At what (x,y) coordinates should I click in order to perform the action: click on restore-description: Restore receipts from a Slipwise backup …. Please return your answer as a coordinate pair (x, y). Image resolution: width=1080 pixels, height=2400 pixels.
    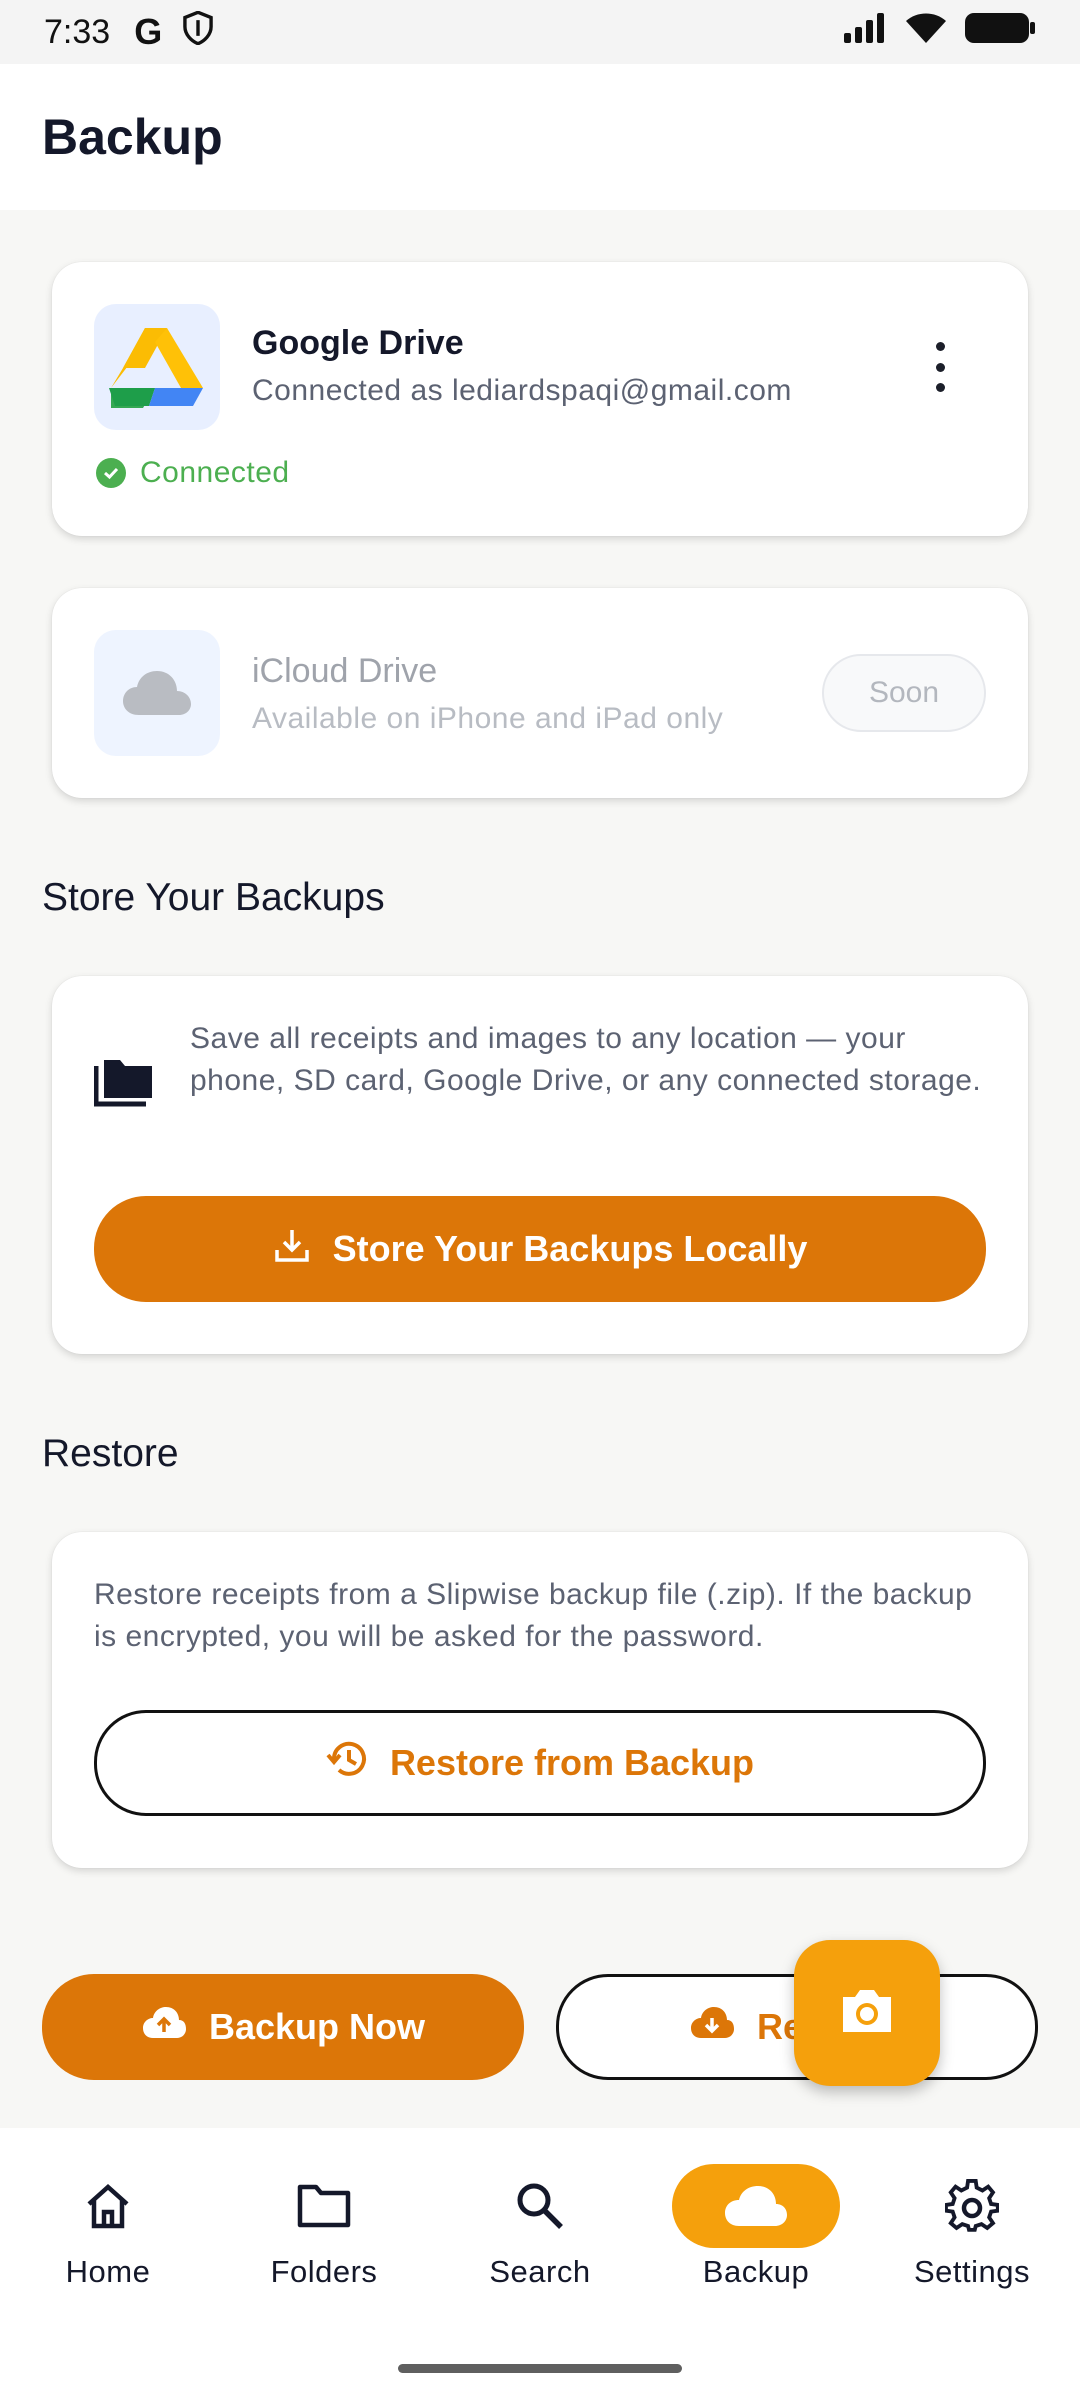
    Looking at the image, I should click on (533, 1615).